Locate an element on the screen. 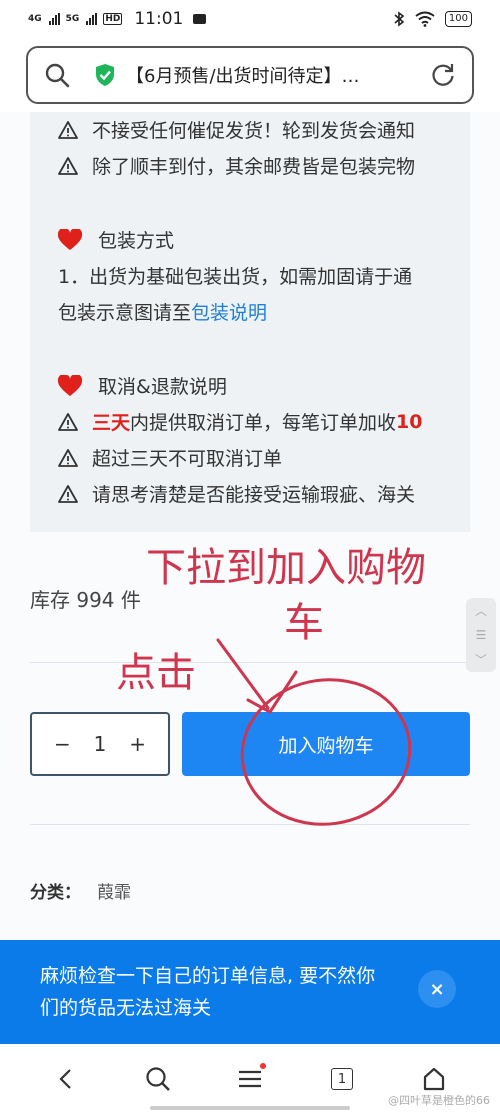 This screenshot has width=500, height=1114. category-label: 分类： is located at coordinates (55, 893).